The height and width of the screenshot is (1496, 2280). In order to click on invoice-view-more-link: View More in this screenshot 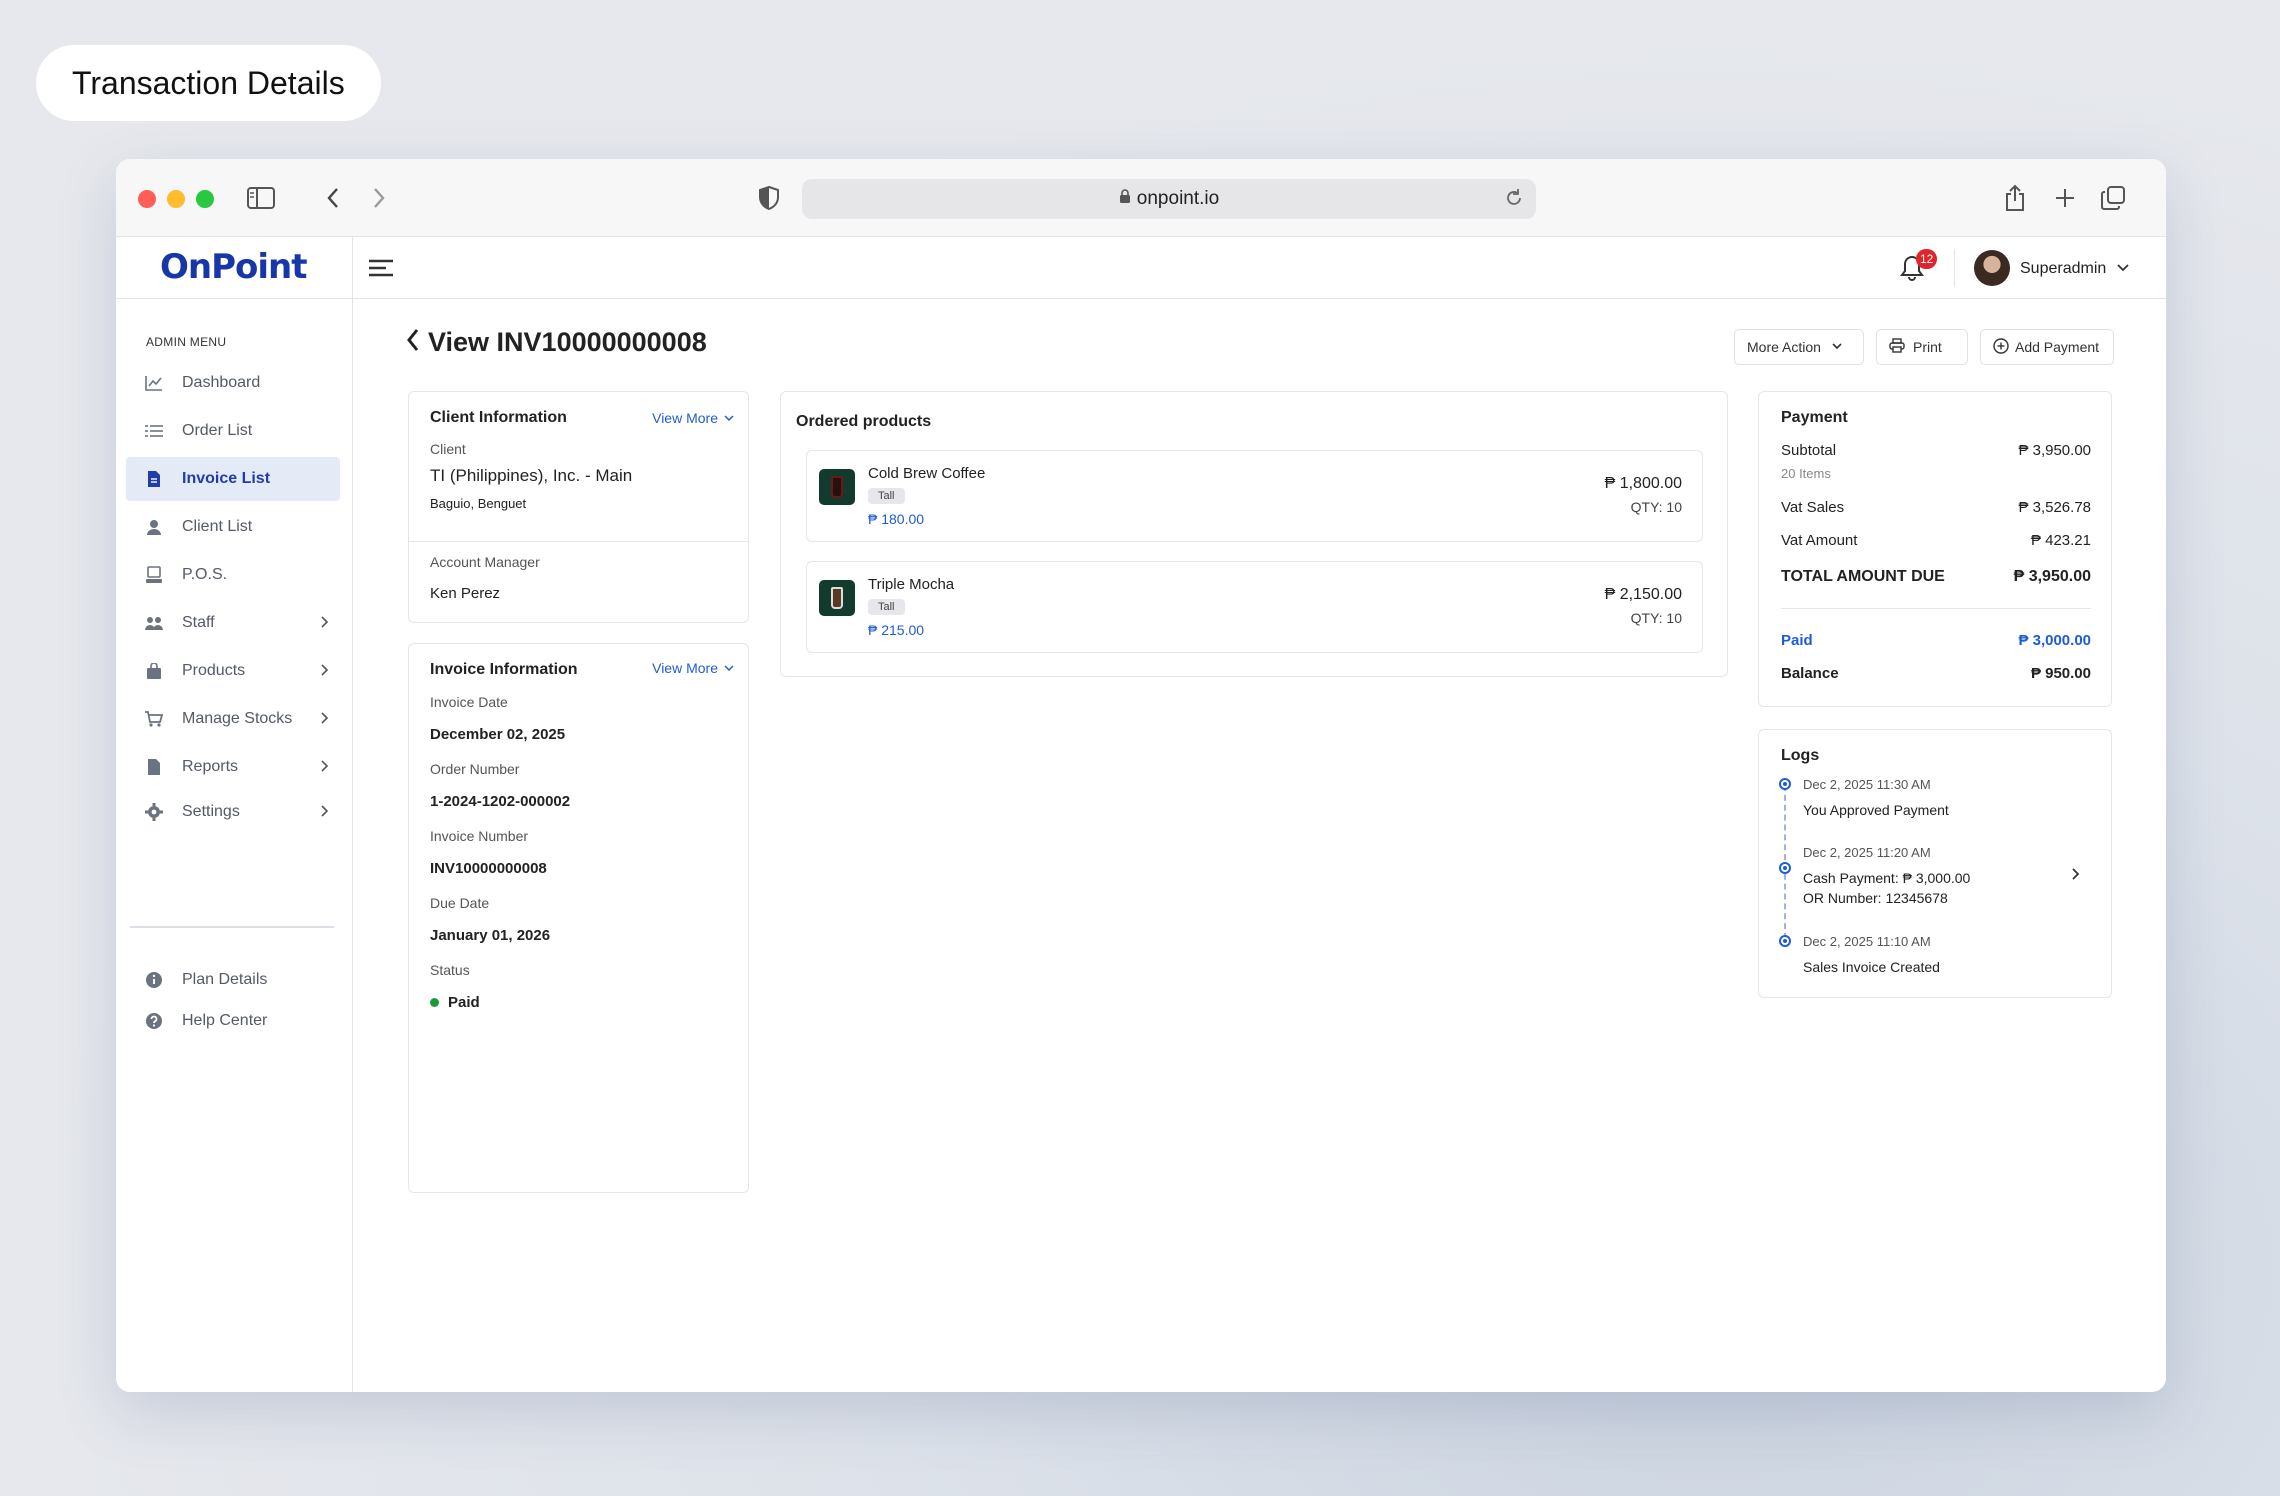, I will do `click(693, 668)`.